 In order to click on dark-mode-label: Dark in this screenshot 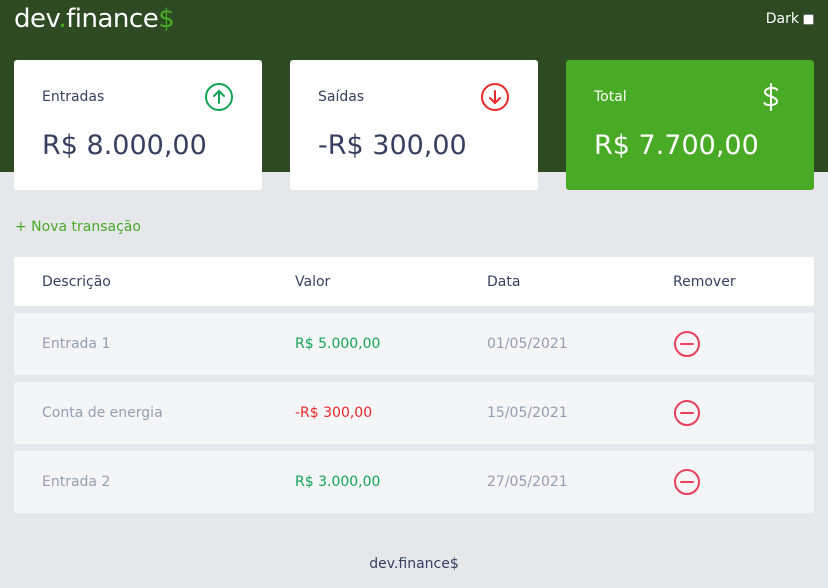, I will do `click(782, 19)`.